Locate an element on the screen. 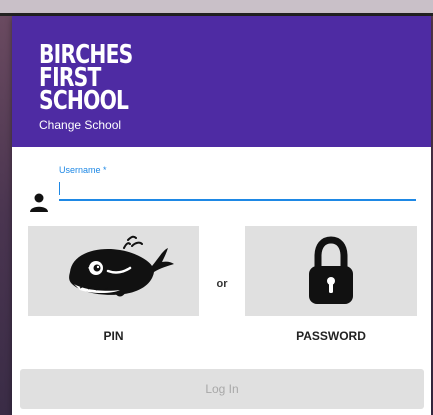 Image resolution: width=433 pixels, height=415 pixels. text-cursor is located at coordinates (59, 188).